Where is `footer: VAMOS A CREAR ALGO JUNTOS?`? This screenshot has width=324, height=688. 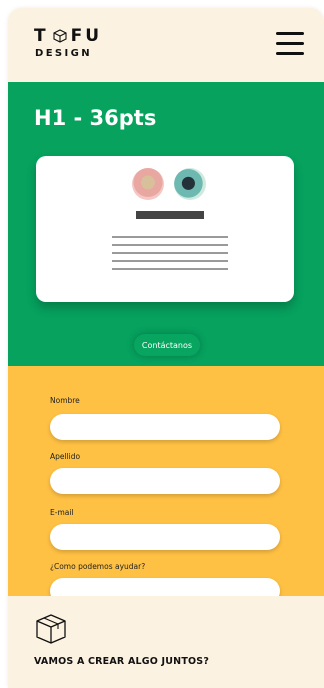
footer: VAMOS A CREAR ALGO JUNTOS? is located at coordinates (166, 642).